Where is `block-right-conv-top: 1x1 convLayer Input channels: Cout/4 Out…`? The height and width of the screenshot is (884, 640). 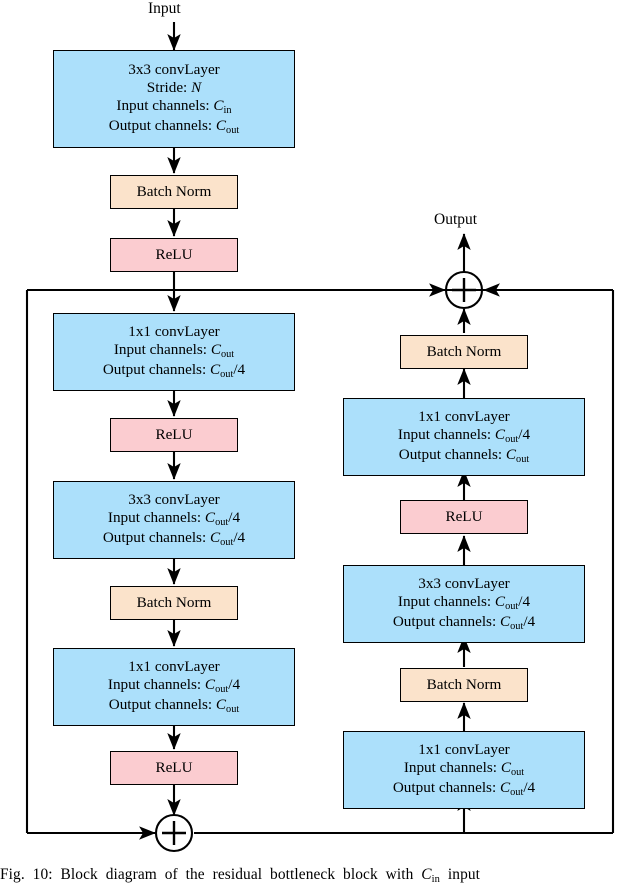 block-right-conv-top: 1x1 convLayer Input channels: Cout/4 Out… is located at coordinates (464, 437).